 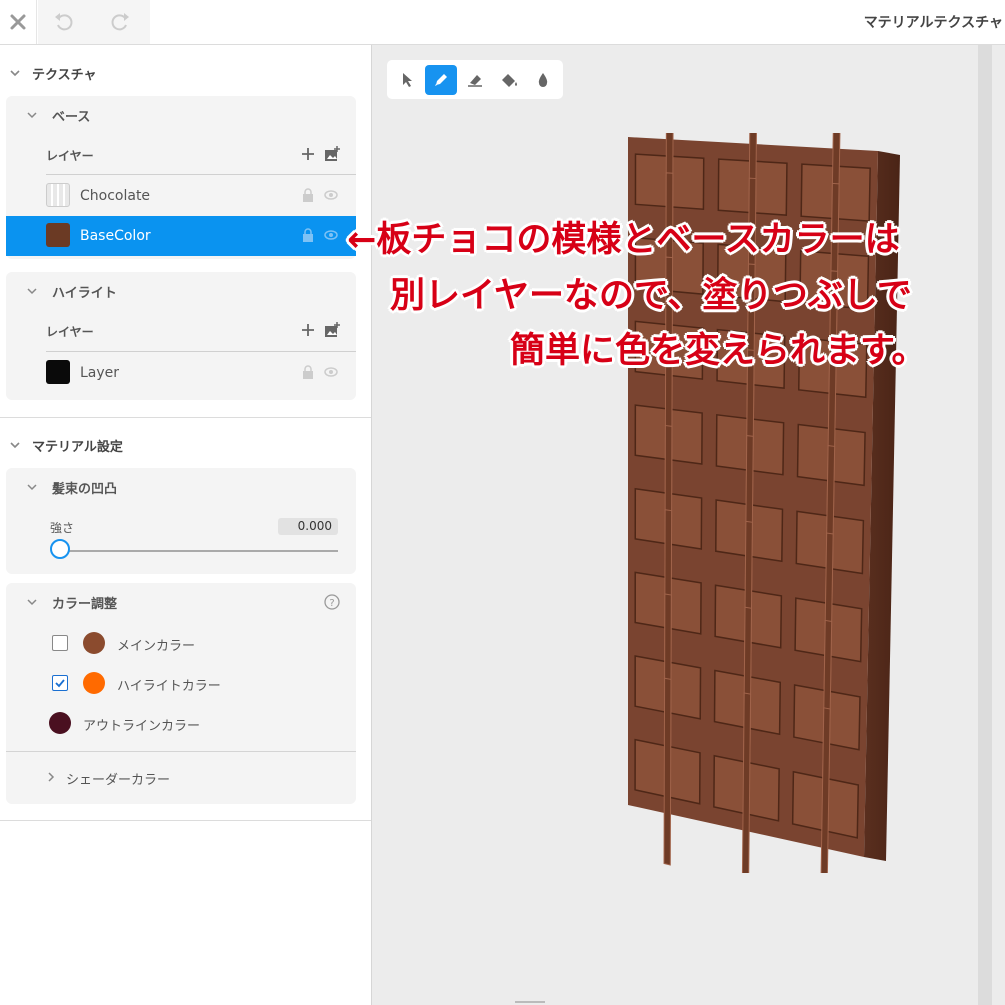 I want to click on top-bar: マテリアルテクスチャ, so click(x=502, y=22).